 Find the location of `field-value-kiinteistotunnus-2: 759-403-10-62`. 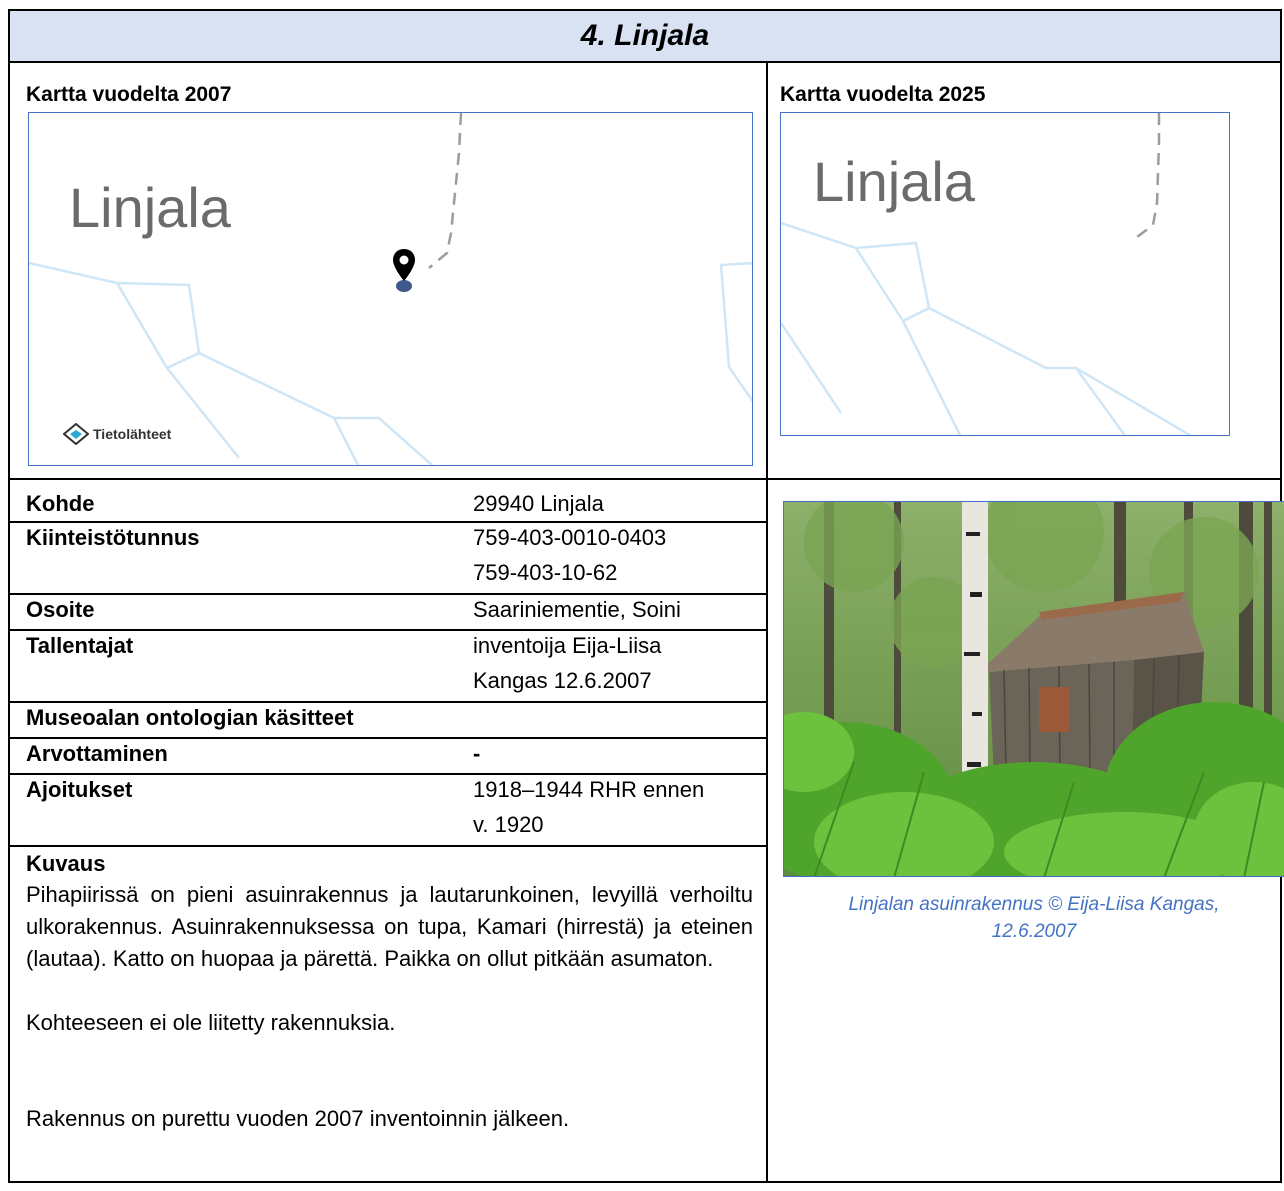

field-value-kiinteistotunnus-2: 759-403-10-62 is located at coordinates (545, 572).